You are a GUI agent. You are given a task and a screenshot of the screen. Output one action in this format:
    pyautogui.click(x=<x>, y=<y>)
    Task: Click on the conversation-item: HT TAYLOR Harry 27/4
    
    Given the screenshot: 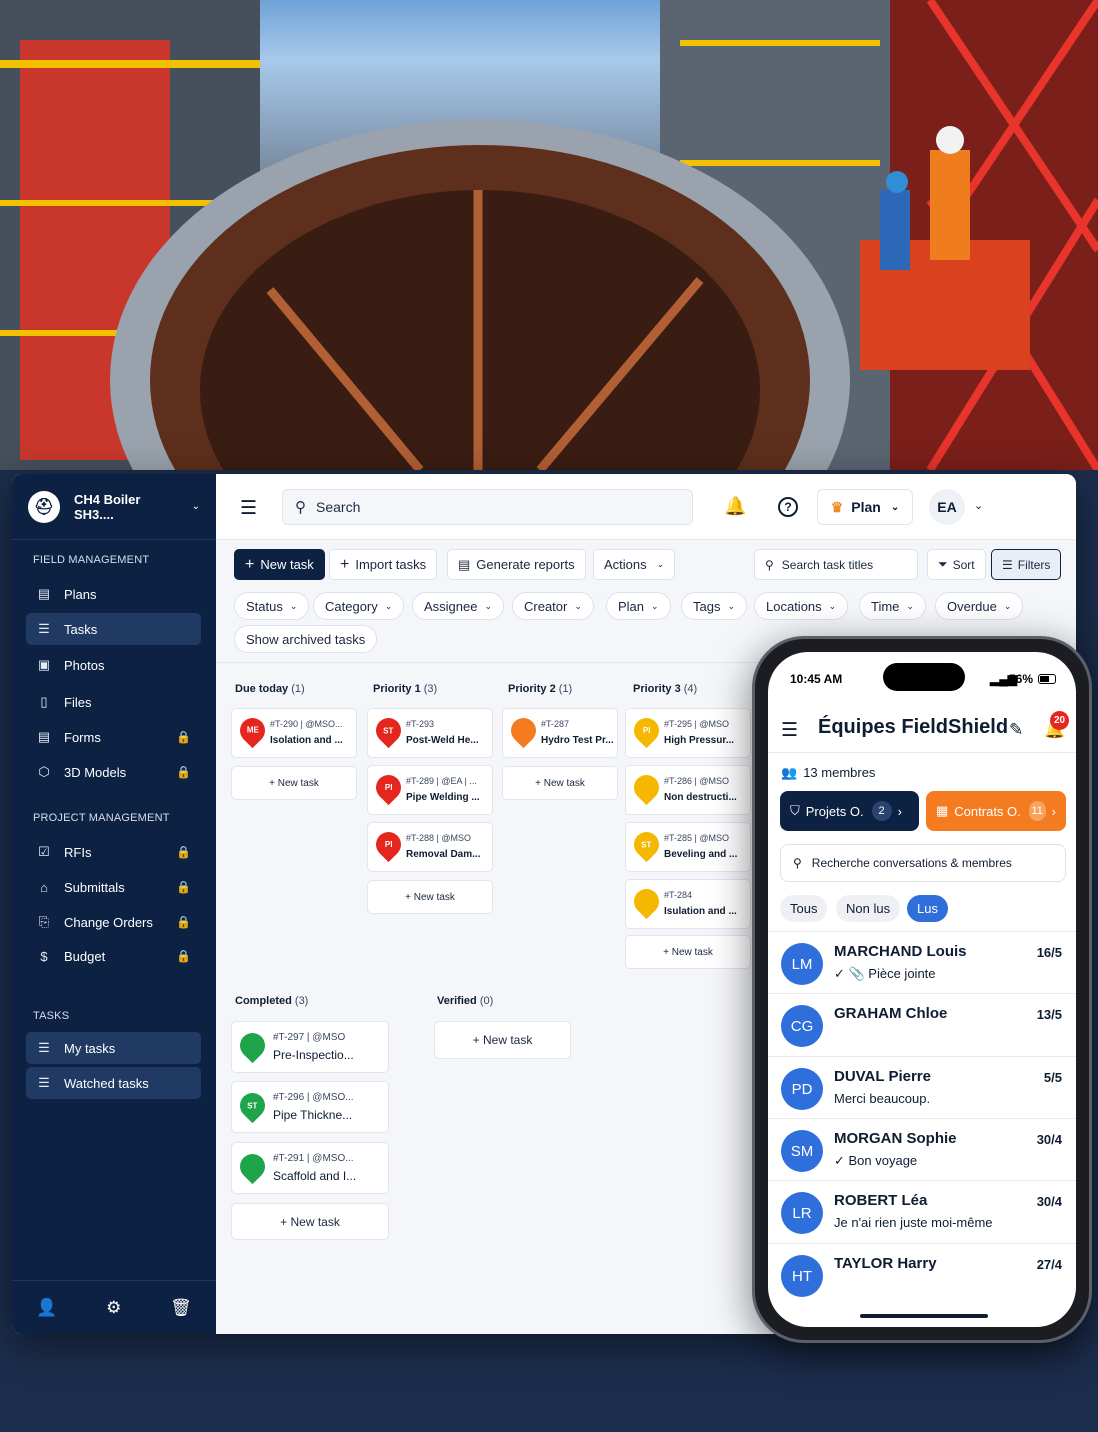 What is the action you would take?
    pyautogui.click(x=922, y=1274)
    